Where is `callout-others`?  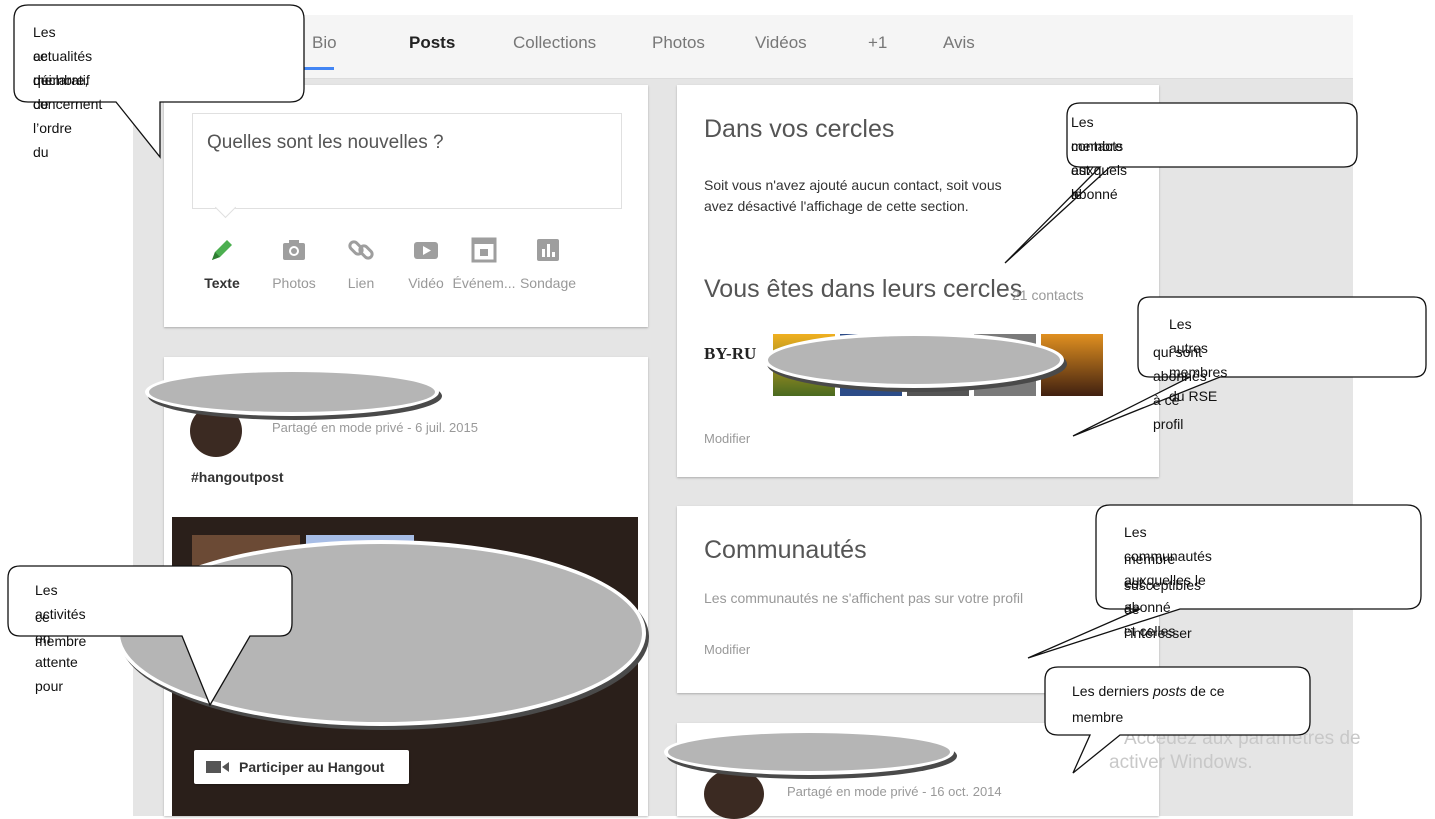 callout-others is located at coordinates (1249, 366).